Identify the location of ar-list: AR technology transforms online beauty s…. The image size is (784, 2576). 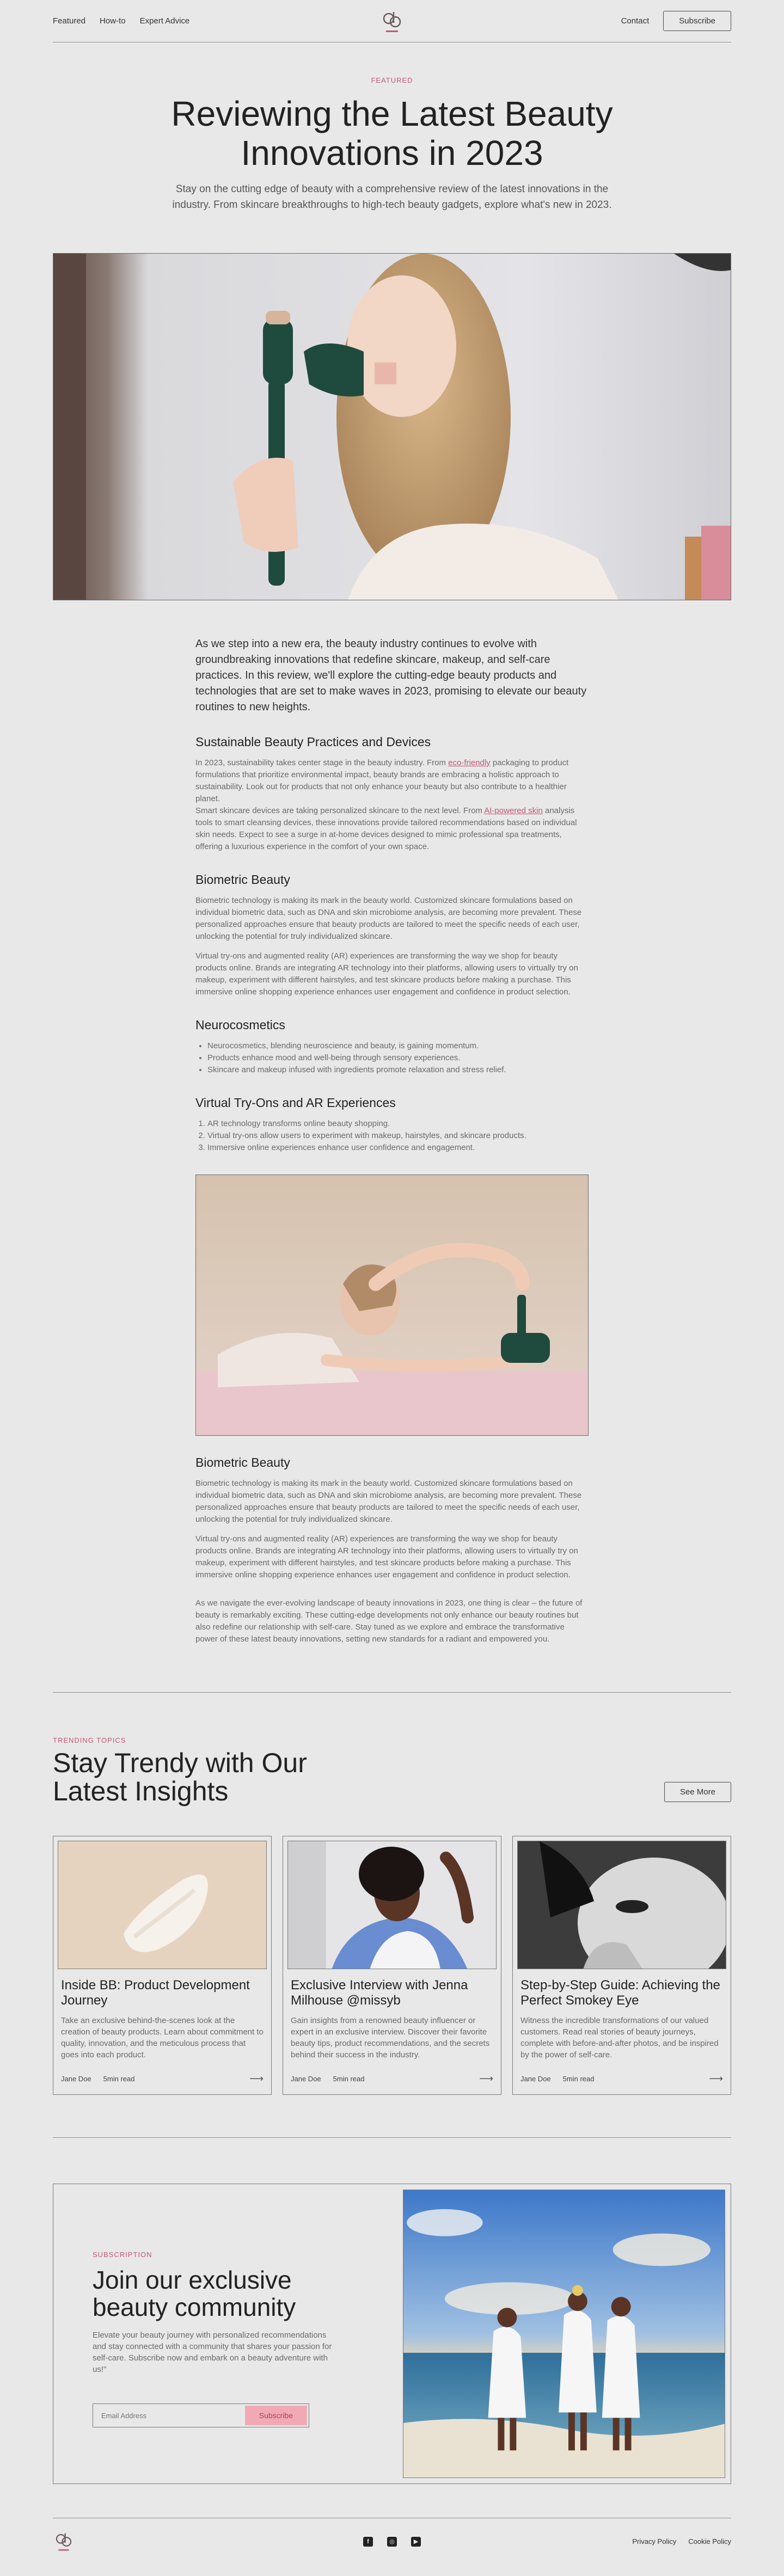
(392, 1136).